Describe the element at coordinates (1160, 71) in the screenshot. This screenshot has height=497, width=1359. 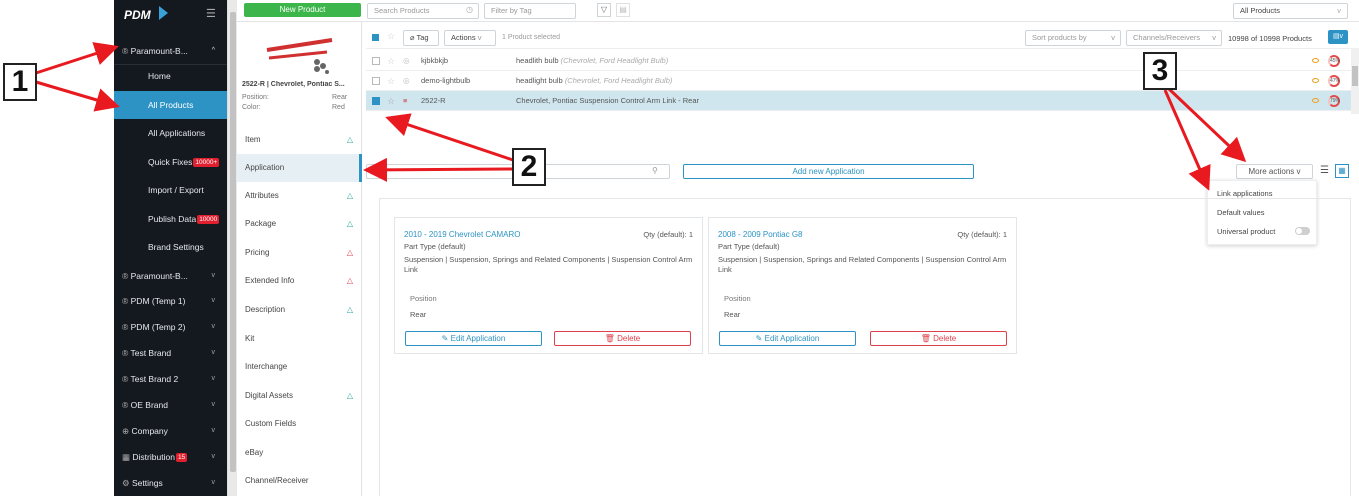
I see `callout-3: 3` at that location.